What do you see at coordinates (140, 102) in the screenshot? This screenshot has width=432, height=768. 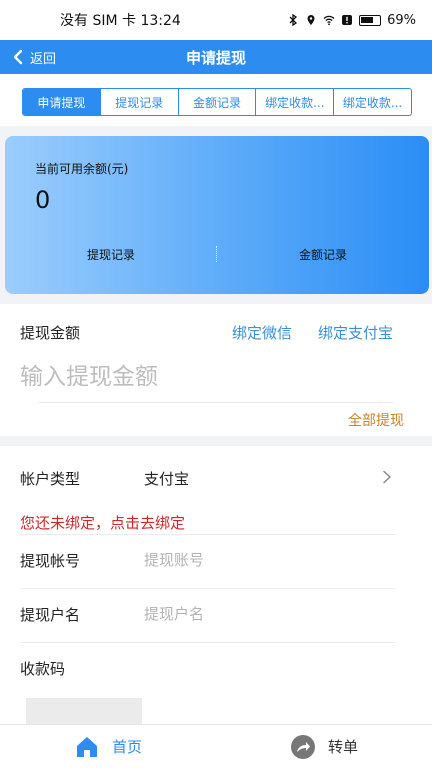 I see `tab-withdraw-records: 提现记录` at bounding box center [140, 102].